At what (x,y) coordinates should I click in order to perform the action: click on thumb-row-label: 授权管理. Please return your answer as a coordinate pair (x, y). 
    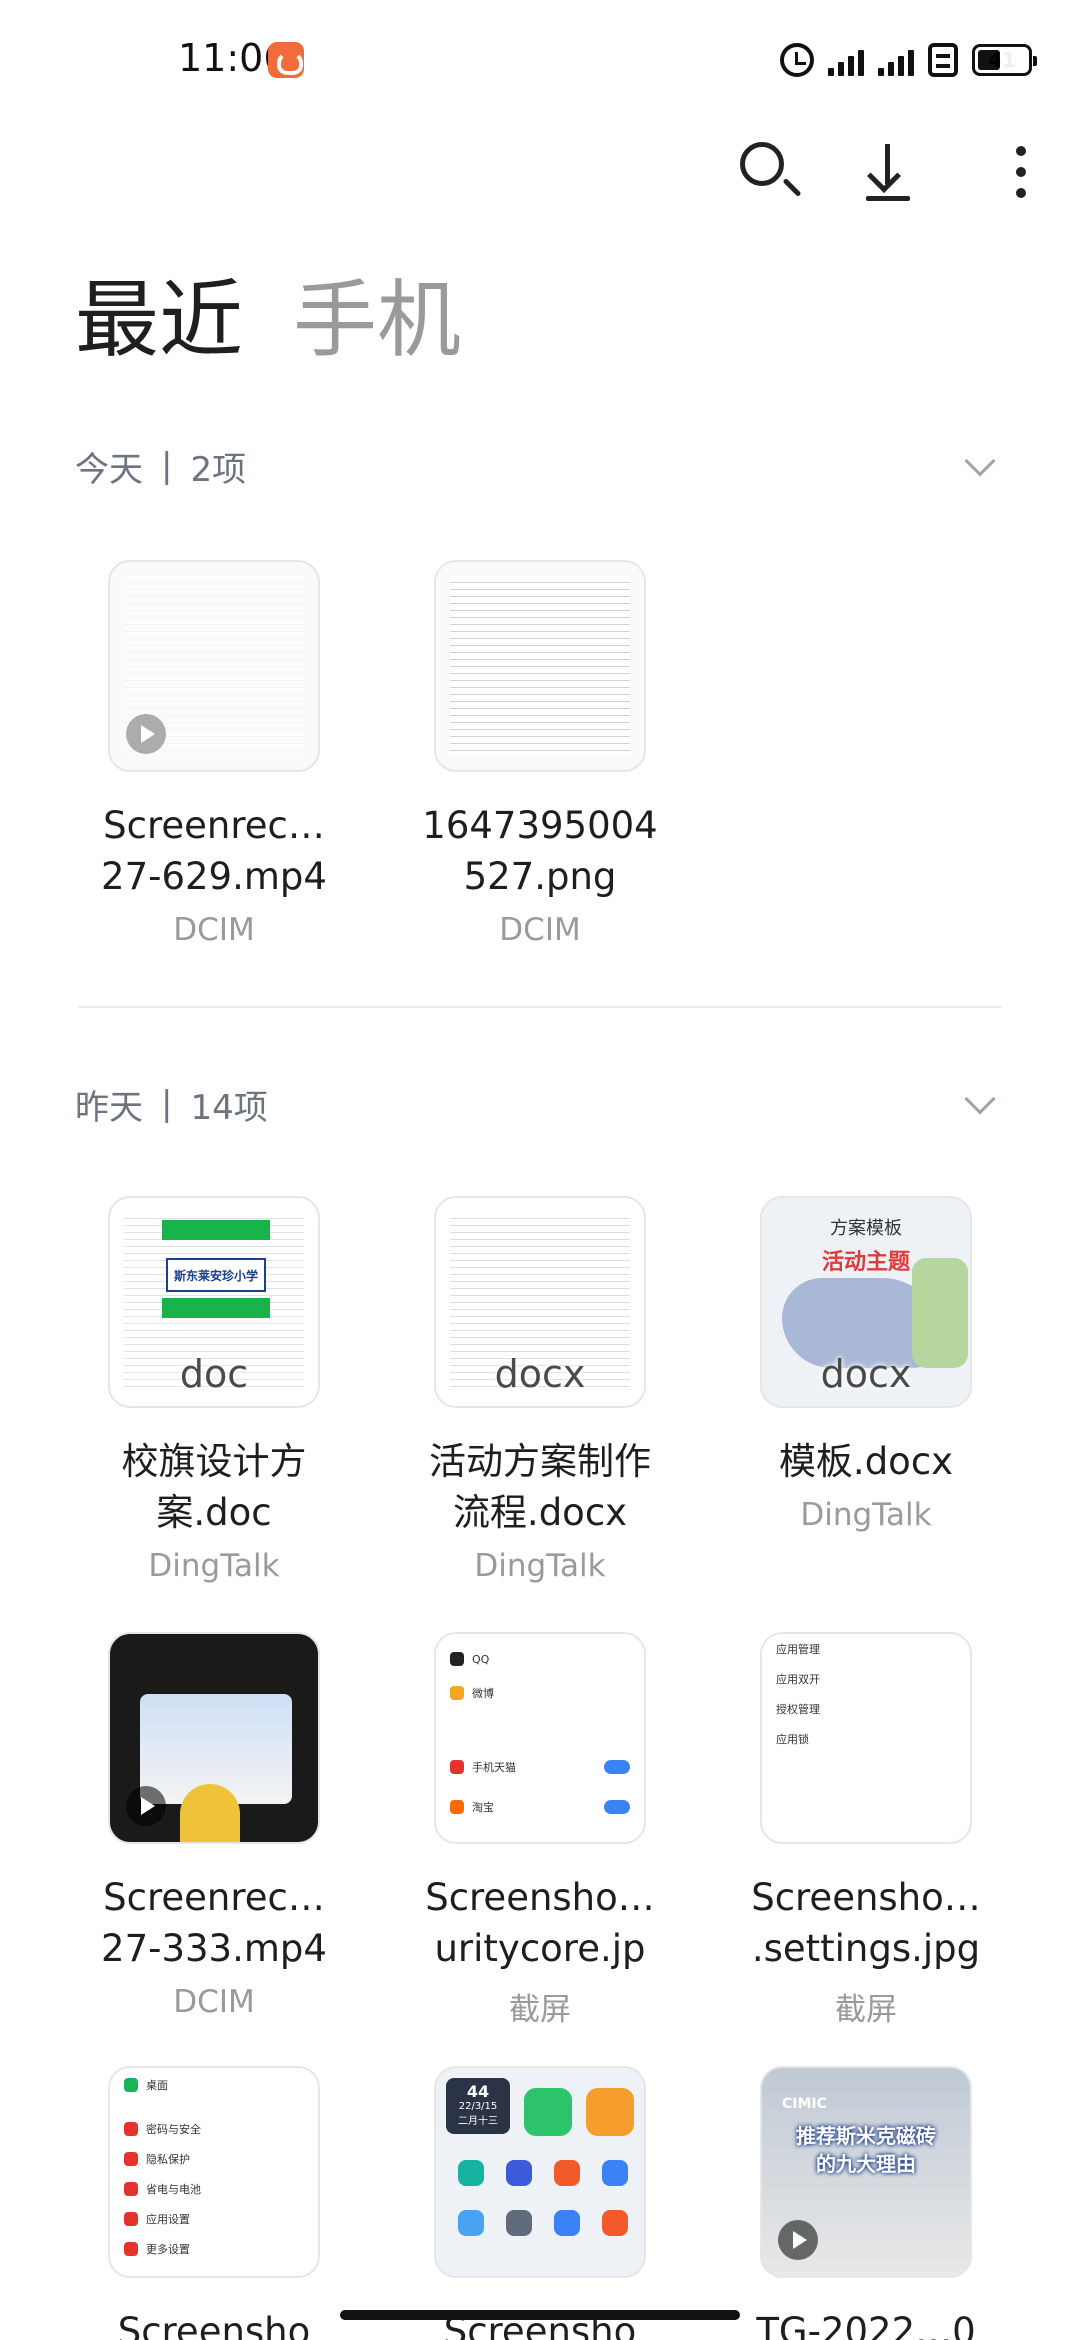
    Looking at the image, I should click on (798, 1709).